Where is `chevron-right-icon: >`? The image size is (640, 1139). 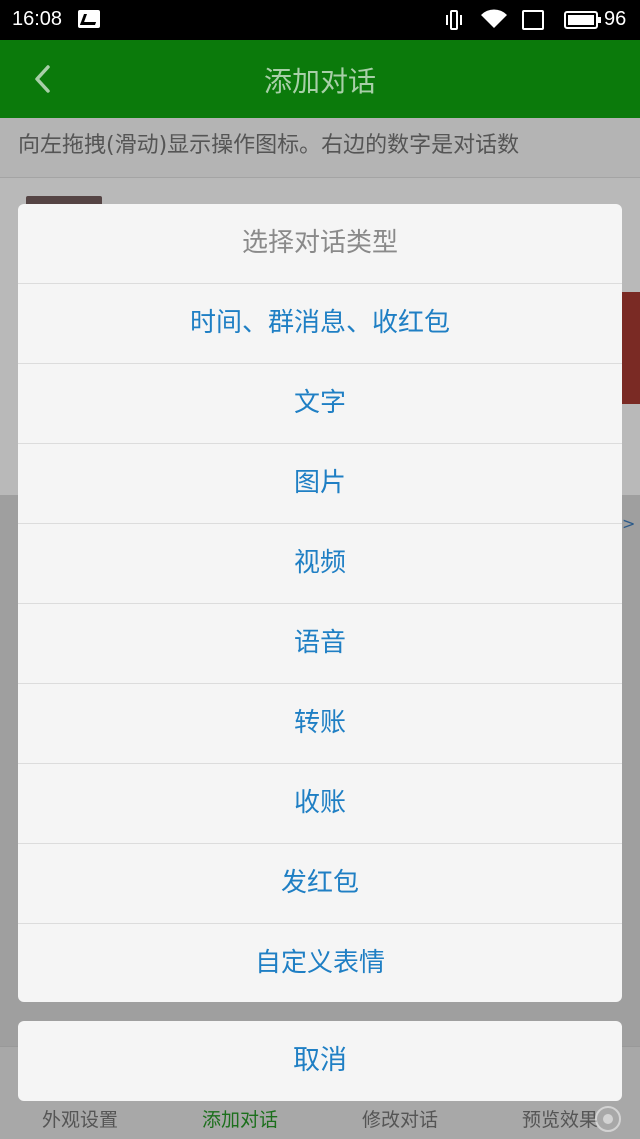 chevron-right-icon: > is located at coordinates (629, 523).